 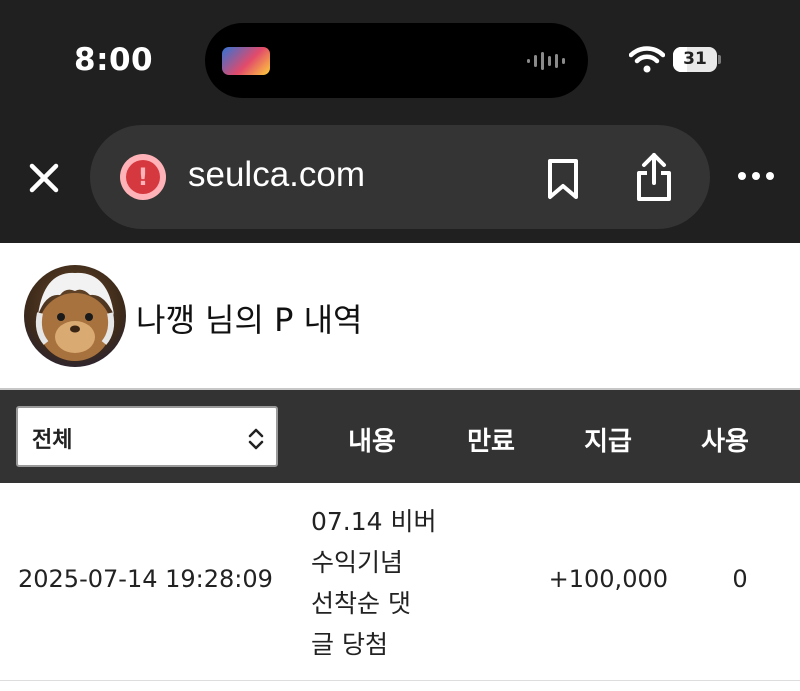 I want to click on row-content-line: 글 당첨, so click(x=349, y=644).